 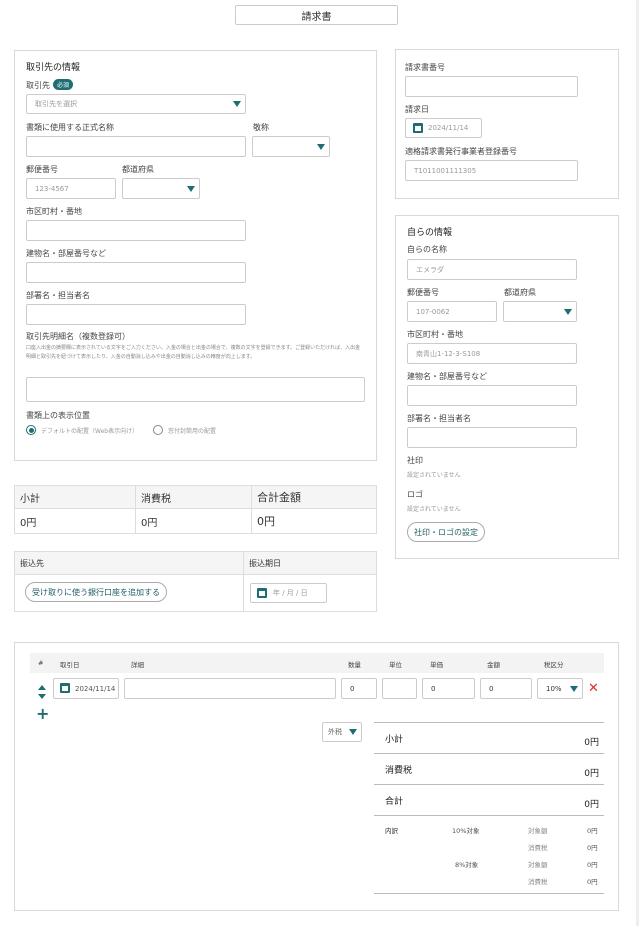 I want to click on delete-row-icon: ✕, so click(x=593, y=688).